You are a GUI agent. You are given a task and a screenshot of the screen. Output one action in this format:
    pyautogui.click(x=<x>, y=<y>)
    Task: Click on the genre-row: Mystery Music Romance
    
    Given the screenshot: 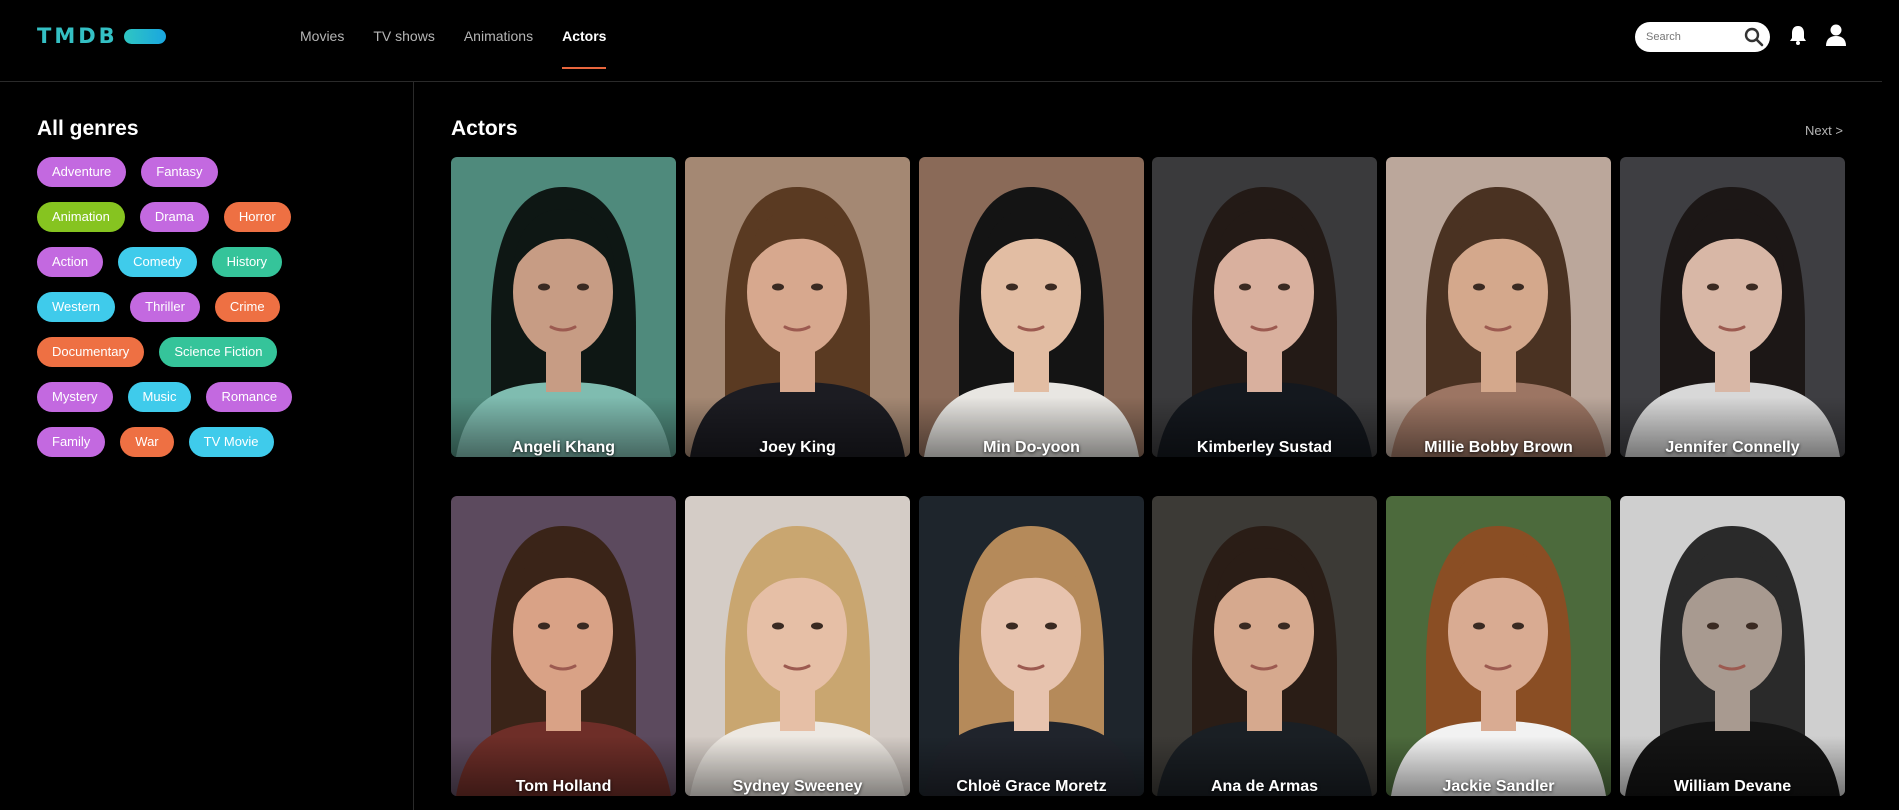 What is the action you would take?
    pyautogui.click(x=207, y=397)
    